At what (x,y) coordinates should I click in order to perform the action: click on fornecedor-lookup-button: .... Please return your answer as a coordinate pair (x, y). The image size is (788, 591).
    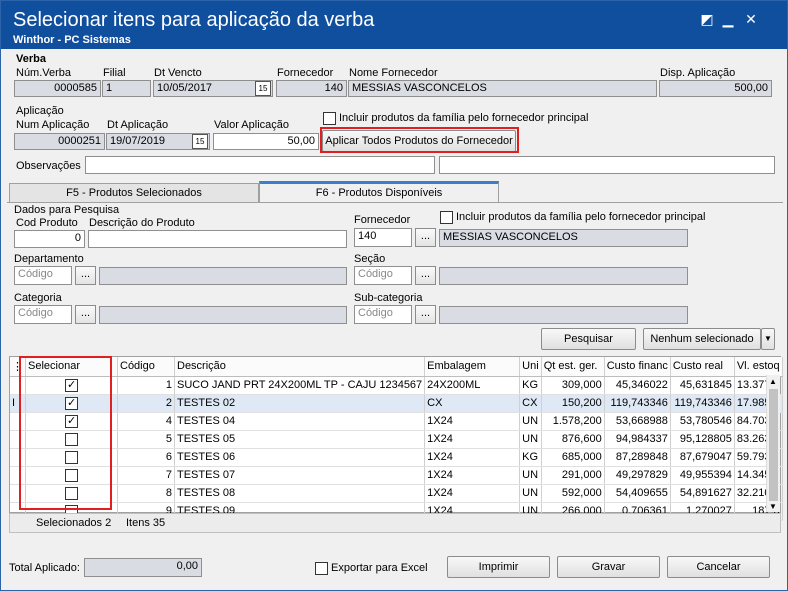
    Looking at the image, I should click on (425, 237).